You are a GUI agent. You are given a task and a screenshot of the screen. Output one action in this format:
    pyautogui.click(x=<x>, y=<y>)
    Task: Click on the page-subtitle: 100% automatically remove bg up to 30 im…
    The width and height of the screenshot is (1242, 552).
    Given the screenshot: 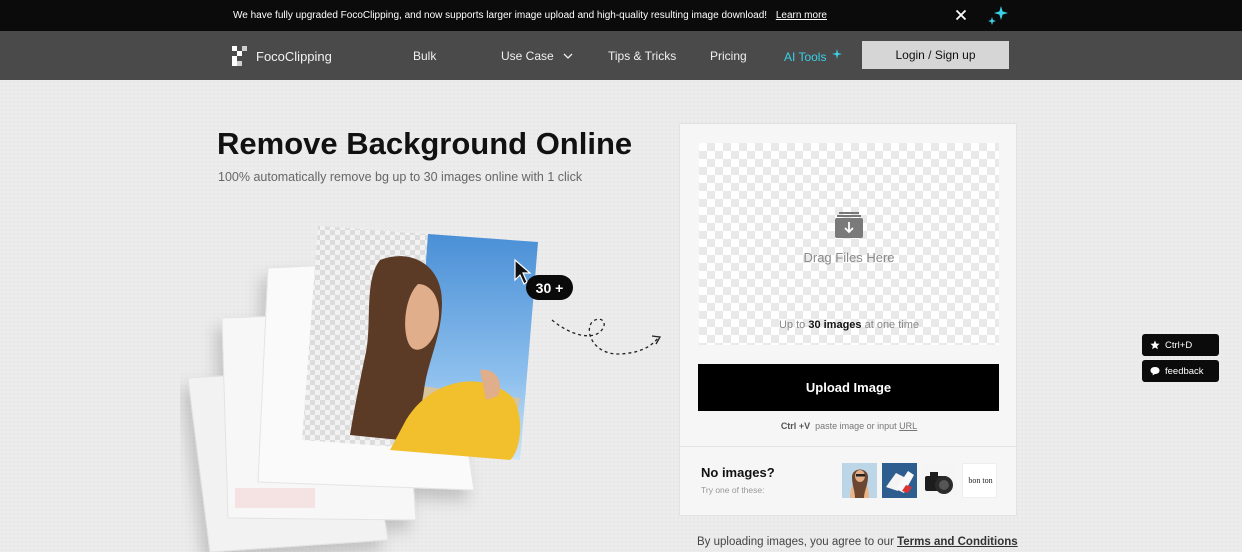 What is the action you would take?
    pyautogui.click(x=400, y=177)
    